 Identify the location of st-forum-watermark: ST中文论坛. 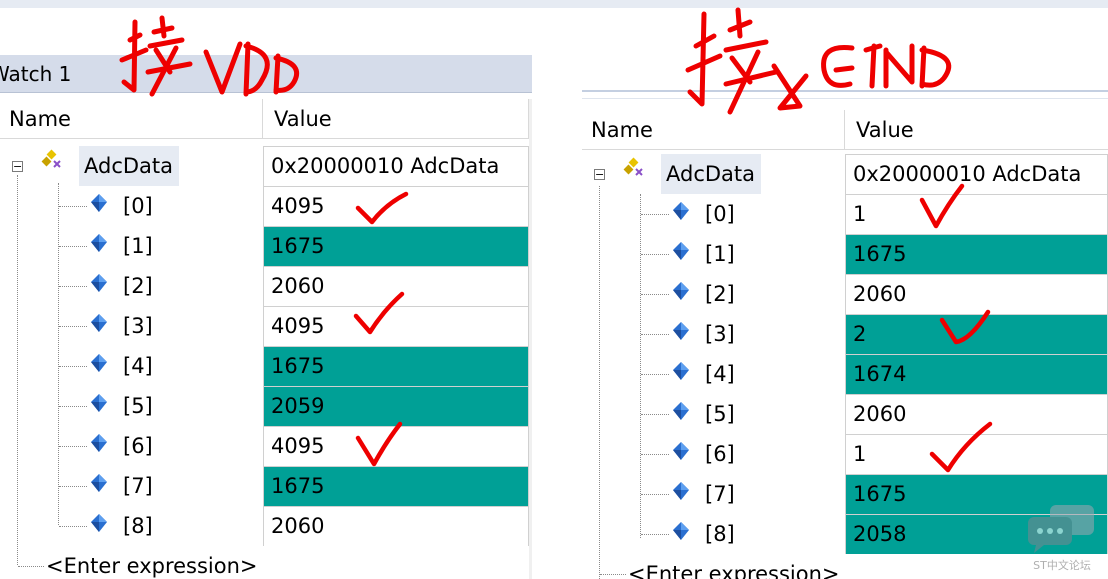
(1062, 538).